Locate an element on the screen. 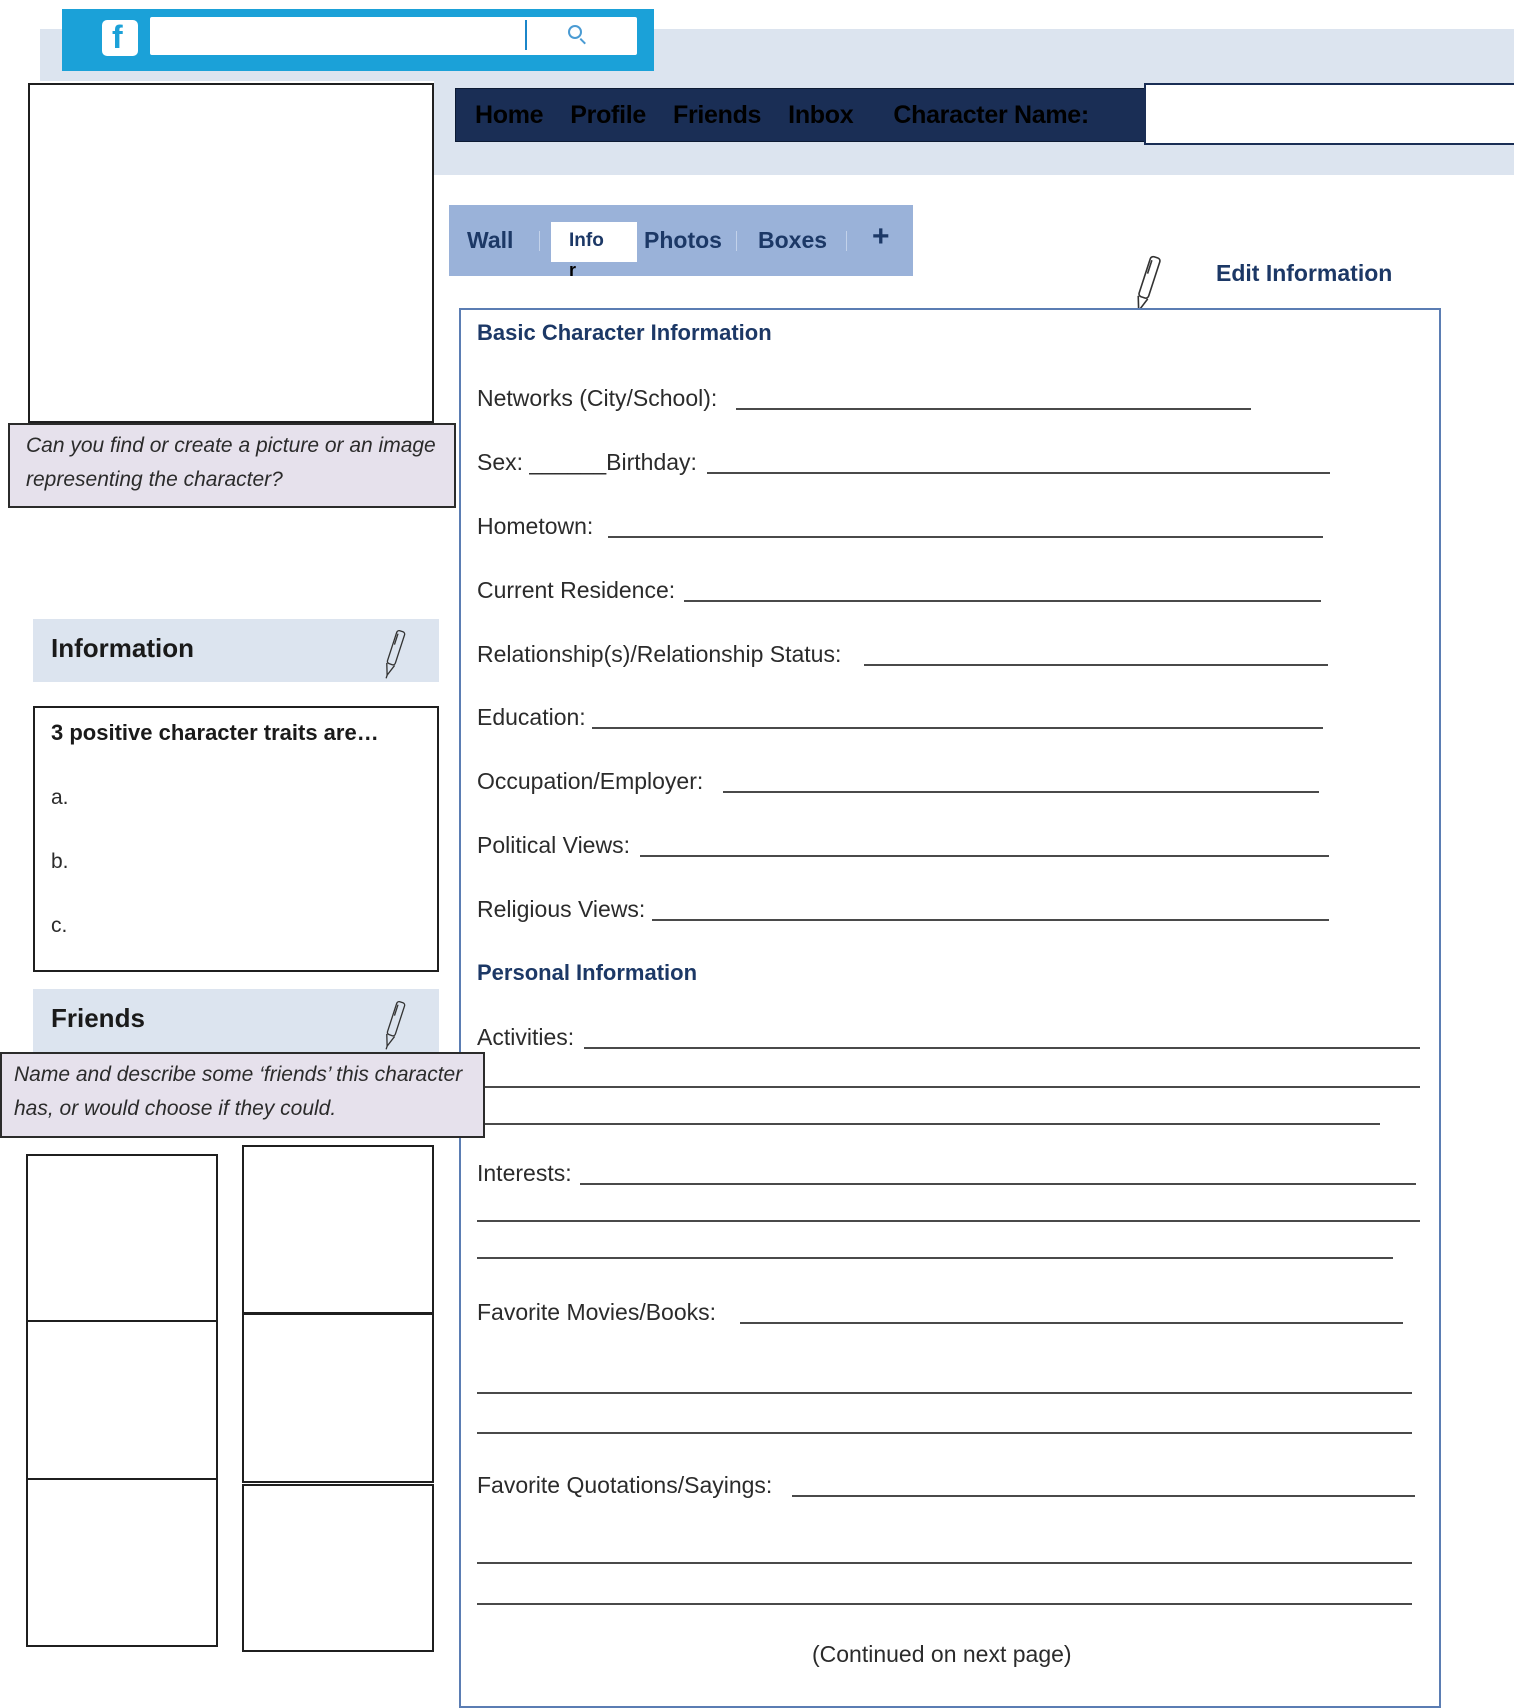 The height and width of the screenshot is (1708, 1514). political-label: Political Views: is located at coordinates (553, 845).